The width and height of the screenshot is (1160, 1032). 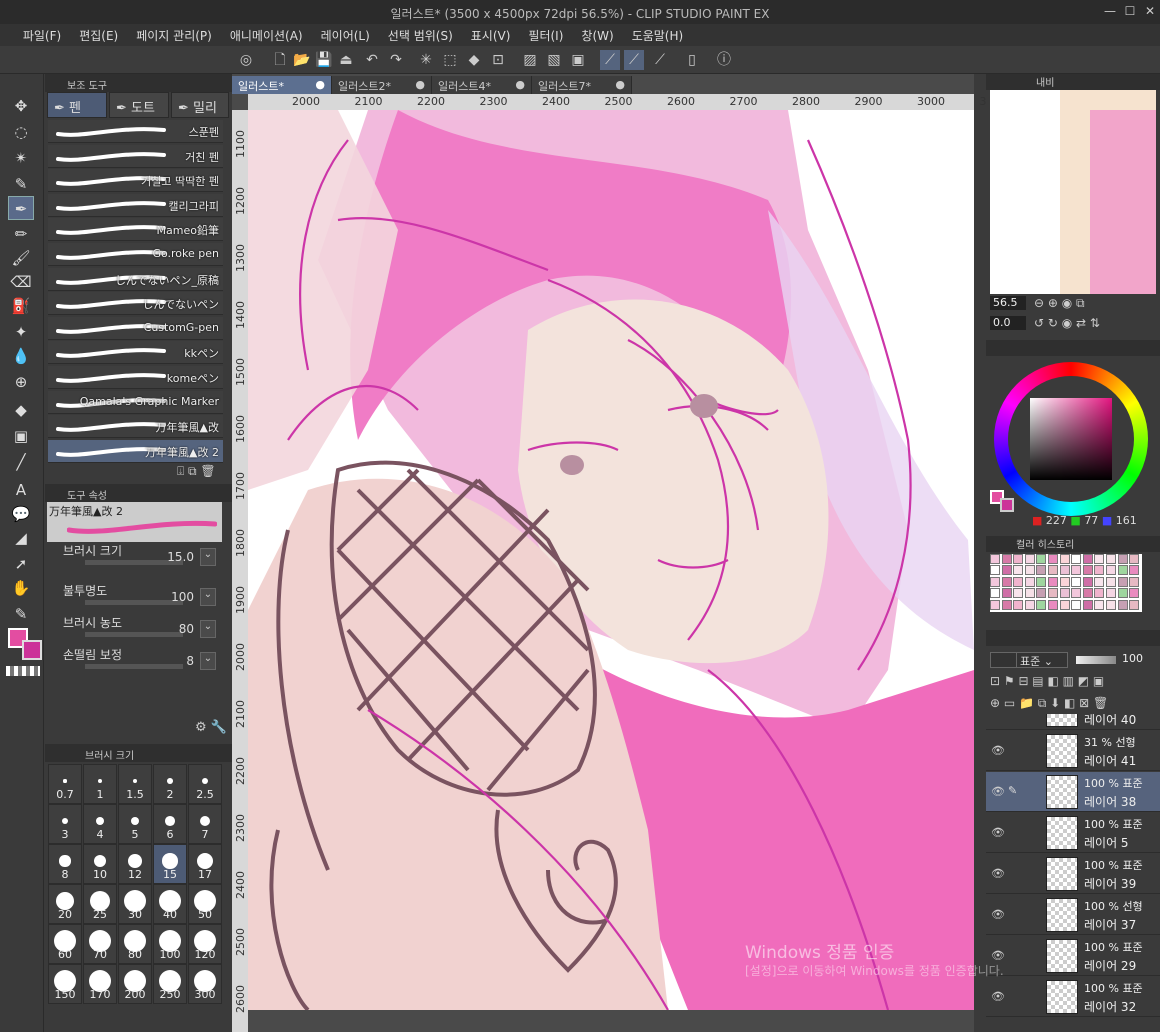 What do you see at coordinates (420, 35) in the screenshot?
I see `menu-select: 선택 범위(S)` at bounding box center [420, 35].